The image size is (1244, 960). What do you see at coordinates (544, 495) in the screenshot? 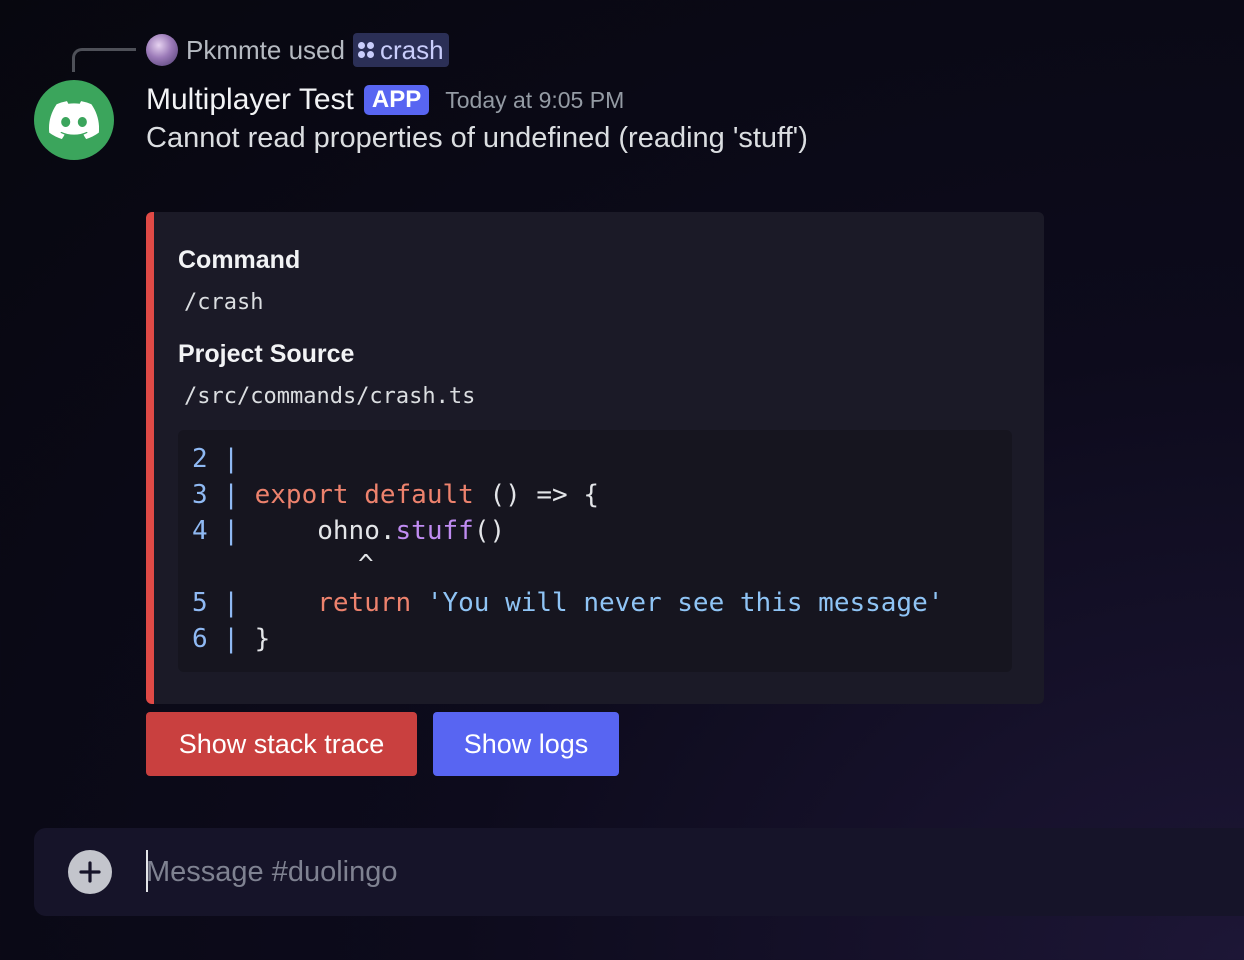
I see `code-text: () => {` at bounding box center [544, 495].